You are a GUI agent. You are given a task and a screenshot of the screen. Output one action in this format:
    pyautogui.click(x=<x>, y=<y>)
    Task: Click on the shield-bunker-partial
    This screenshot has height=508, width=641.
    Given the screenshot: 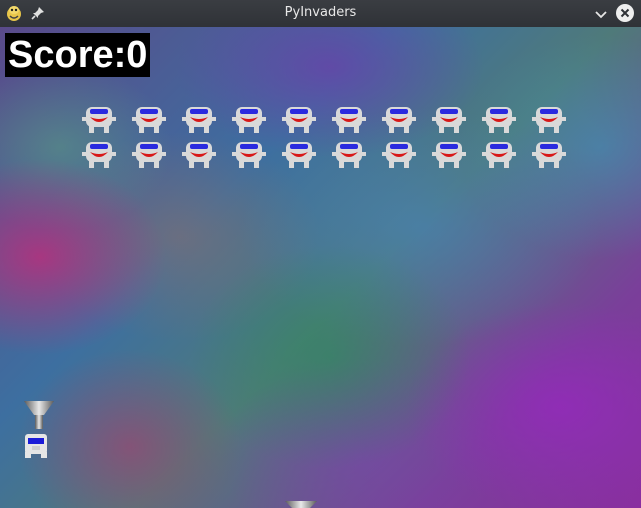 What is the action you would take?
    pyautogui.click(x=301, y=504)
    